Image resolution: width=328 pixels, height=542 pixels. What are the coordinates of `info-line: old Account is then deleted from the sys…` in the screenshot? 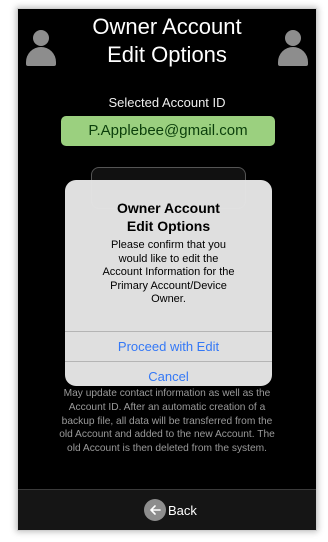 It's located at (167, 449).